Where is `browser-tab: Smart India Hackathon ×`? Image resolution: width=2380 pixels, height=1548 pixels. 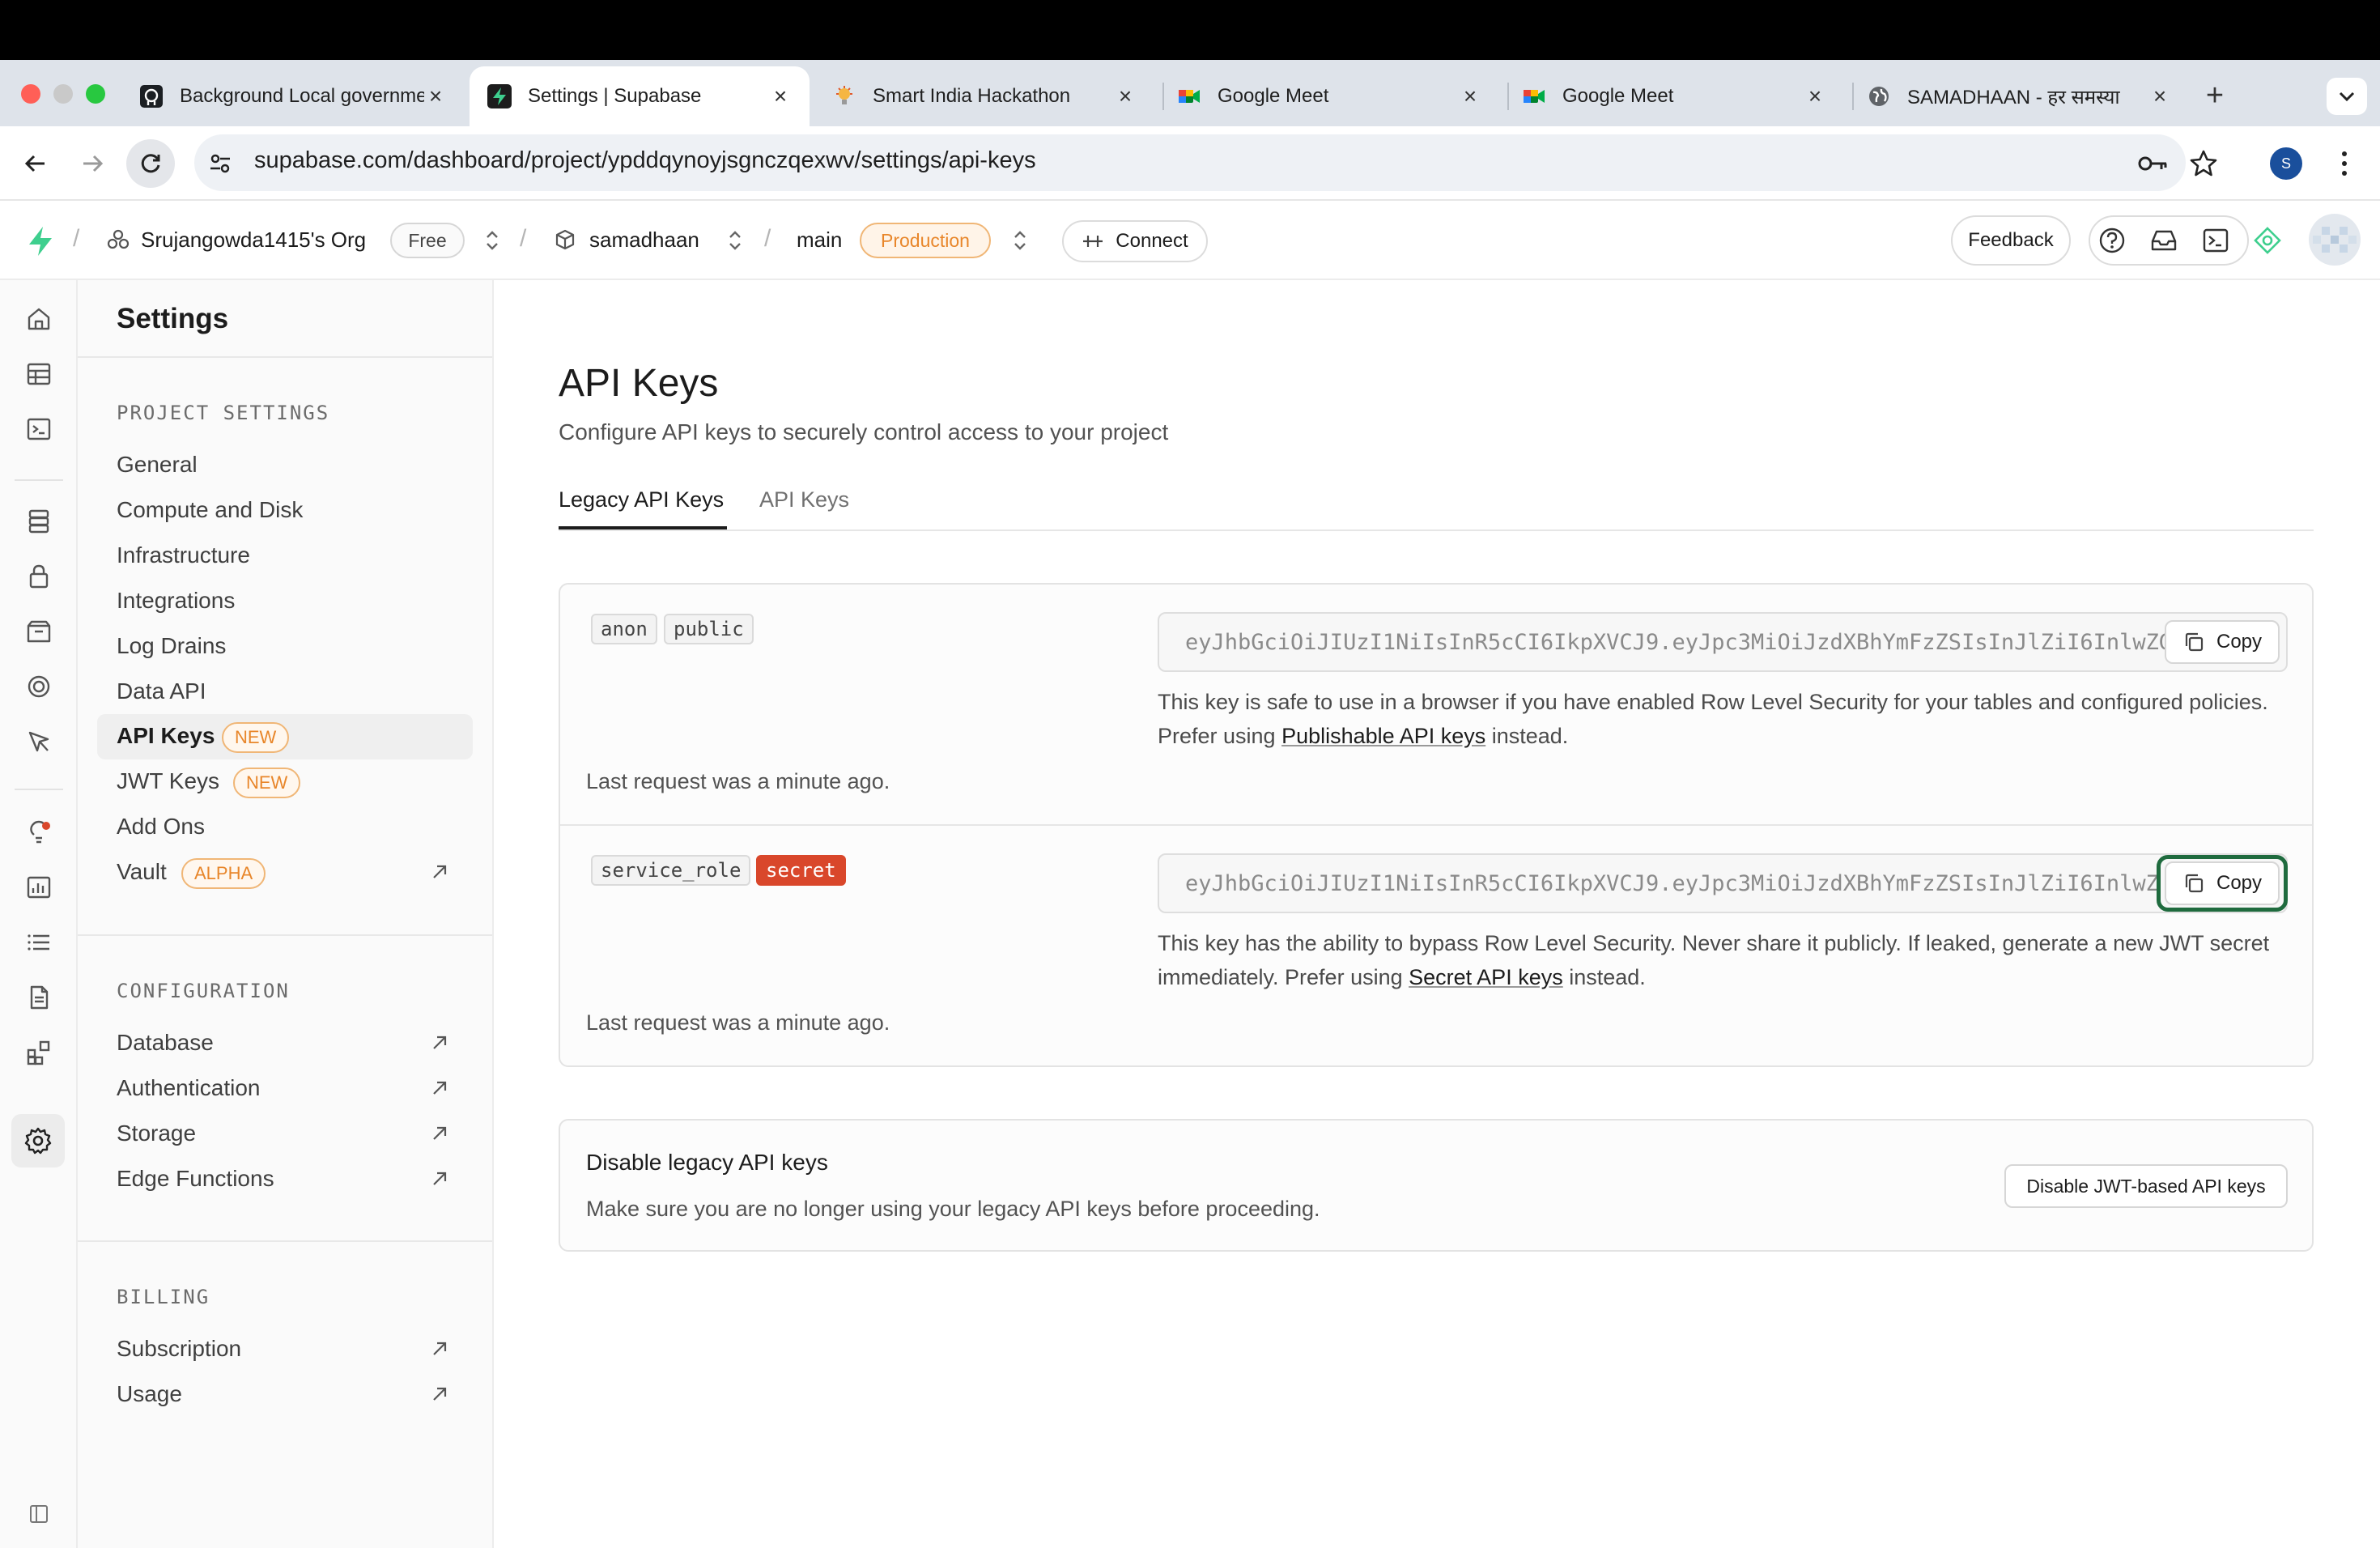 browser-tab: Smart India Hackathon × is located at coordinates (984, 96).